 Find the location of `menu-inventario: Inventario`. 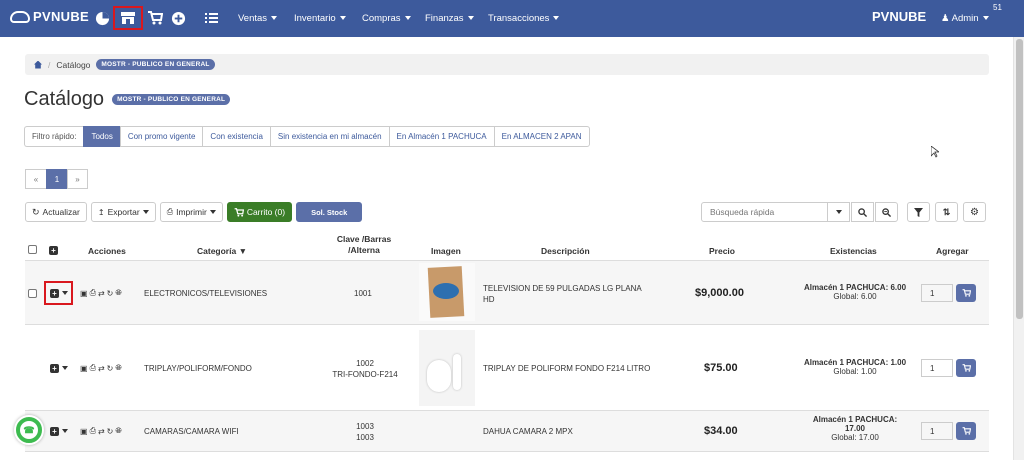

menu-inventario: Inventario is located at coordinates (320, 18).